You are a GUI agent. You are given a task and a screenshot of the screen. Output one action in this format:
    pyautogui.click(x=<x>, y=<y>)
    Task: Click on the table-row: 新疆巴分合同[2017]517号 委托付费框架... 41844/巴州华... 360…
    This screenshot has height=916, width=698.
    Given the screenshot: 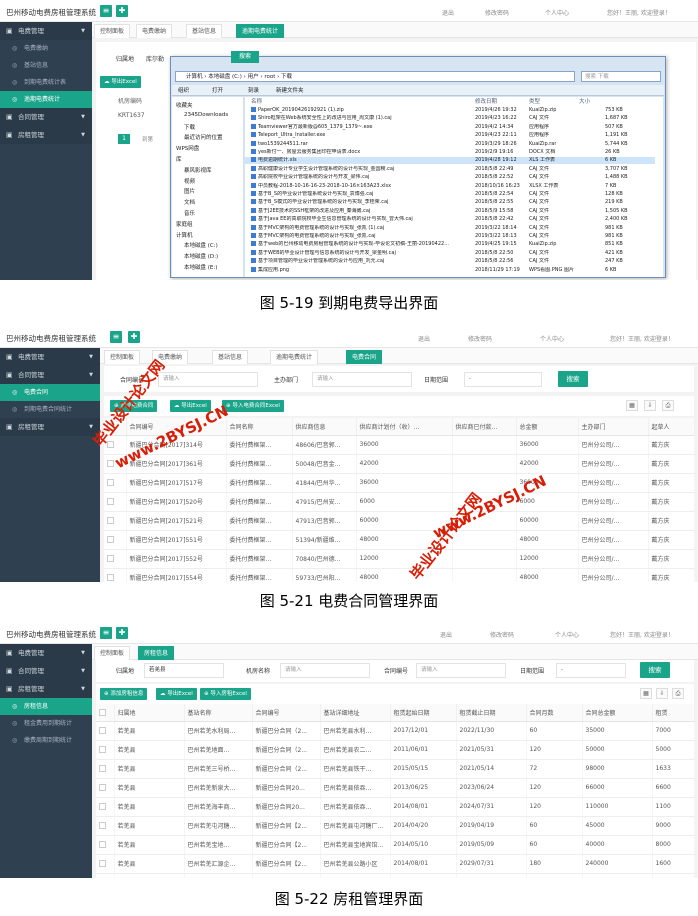 What is the action you would take?
    pyautogui.click(x=399, y=483)
    